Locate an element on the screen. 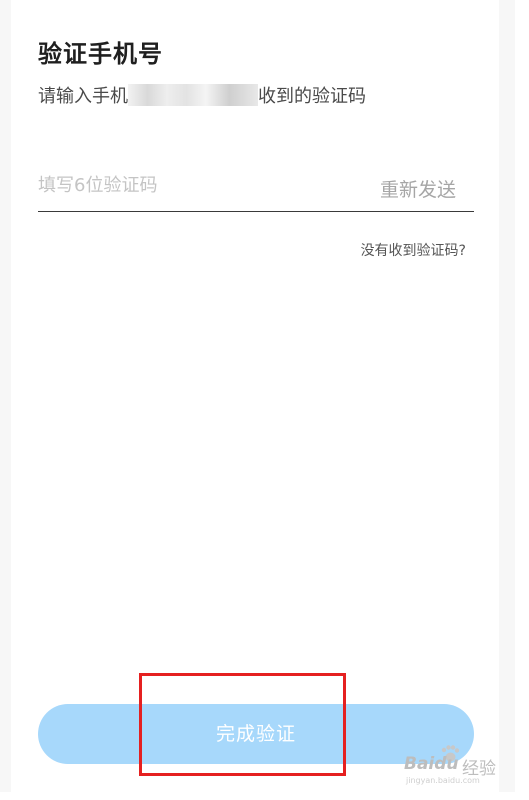  resend-button: 重新发送 is located at coordinates (418, 188).